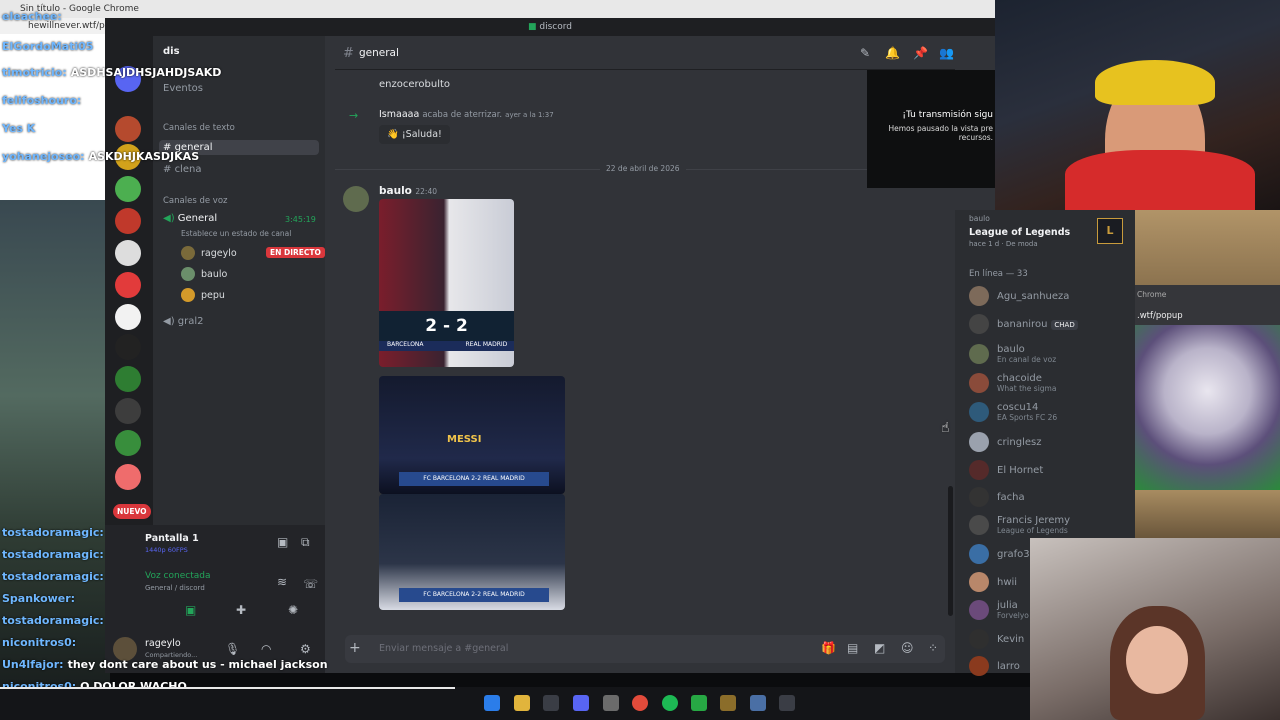 The width and height of the screenshot is (1280, 720). I want to click on windows-icon, so click(492, 703).